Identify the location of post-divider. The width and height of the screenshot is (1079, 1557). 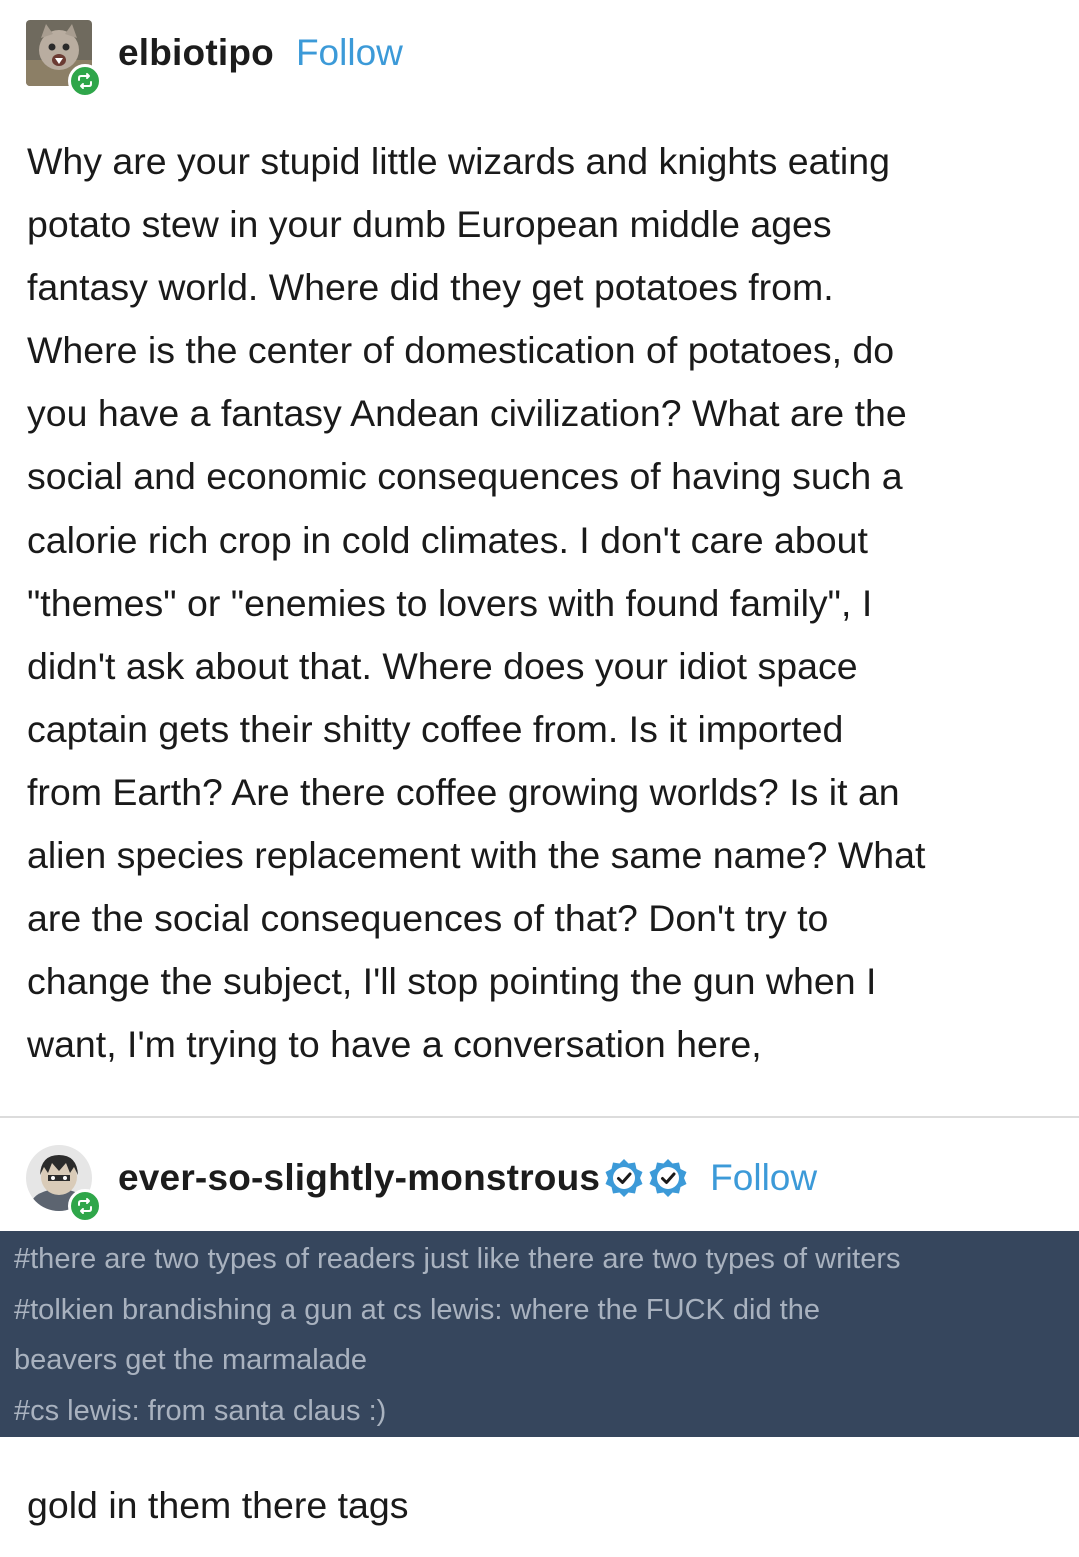
(539, 1117).